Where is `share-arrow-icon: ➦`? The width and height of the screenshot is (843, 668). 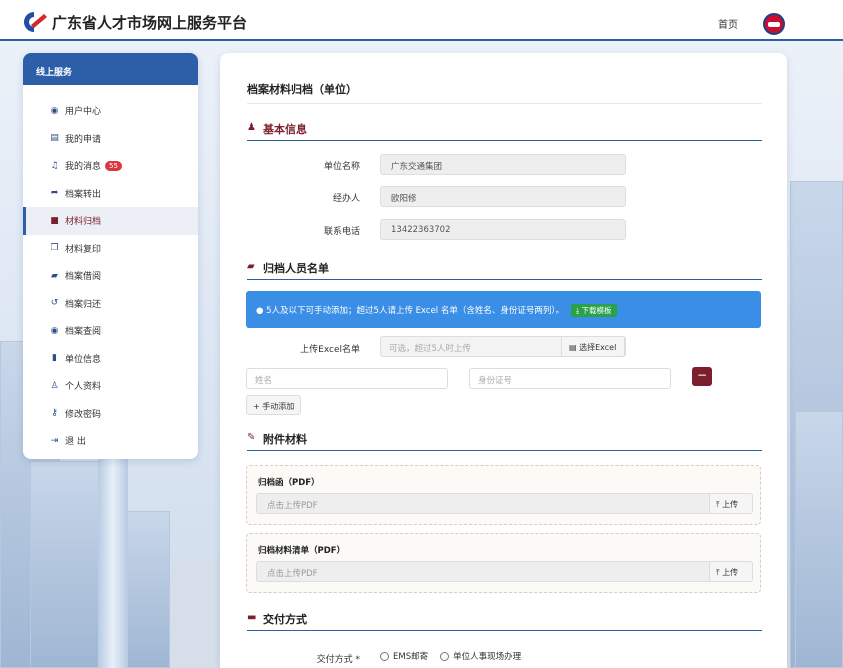 share-arrow-icon: ➦ is located at coordinates (54, 193).